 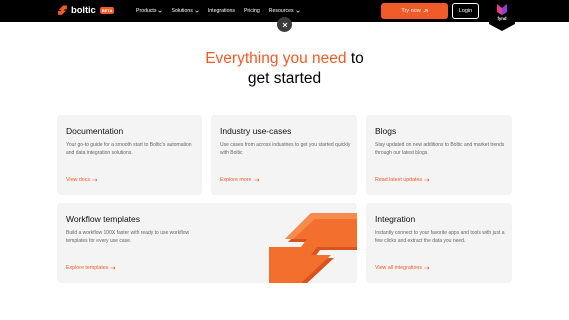 What do you see at coordinates (236, 180) in the screenshot?
I see `explore-more-label: Explore more` at bounding box center [236, 180].